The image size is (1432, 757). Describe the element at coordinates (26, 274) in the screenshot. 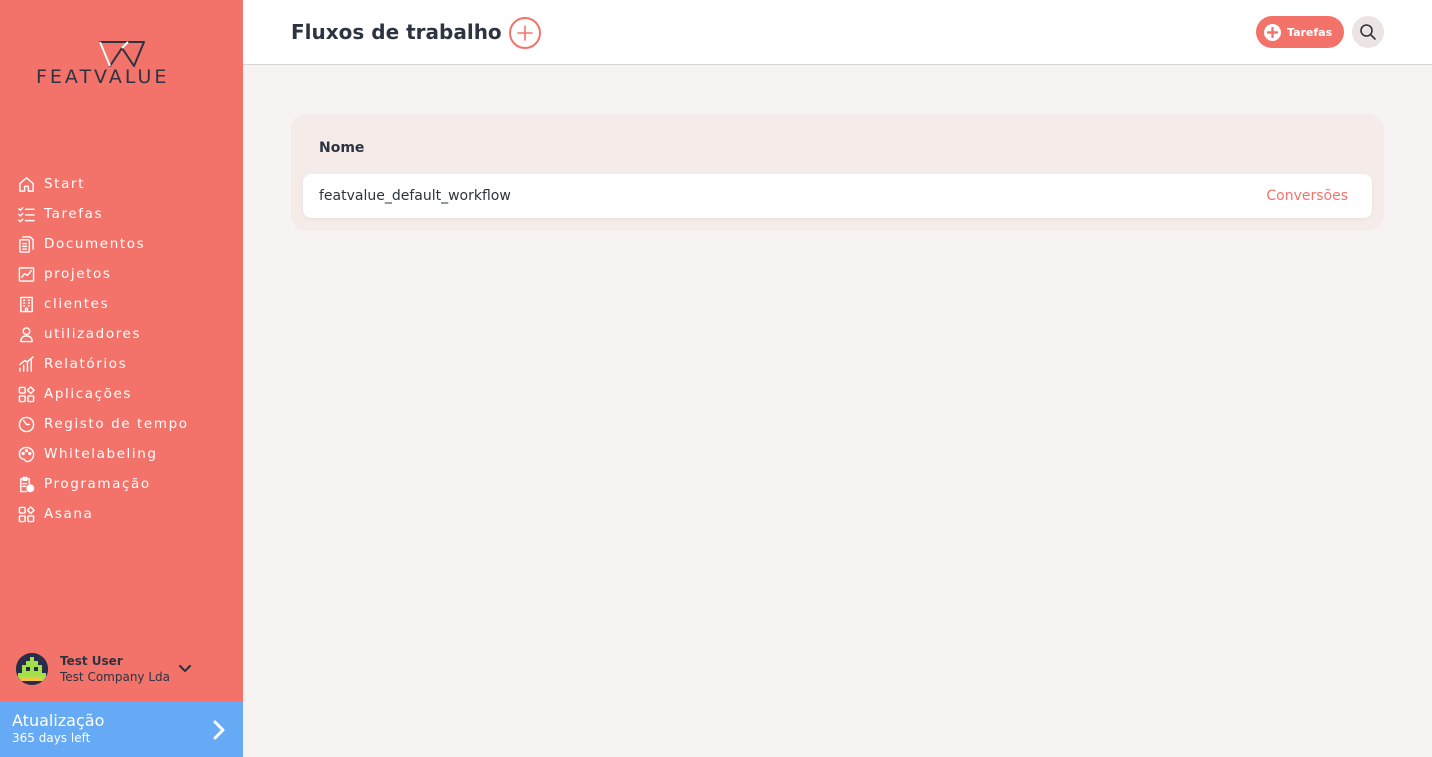

I see `projects-chart-icon` at that location.